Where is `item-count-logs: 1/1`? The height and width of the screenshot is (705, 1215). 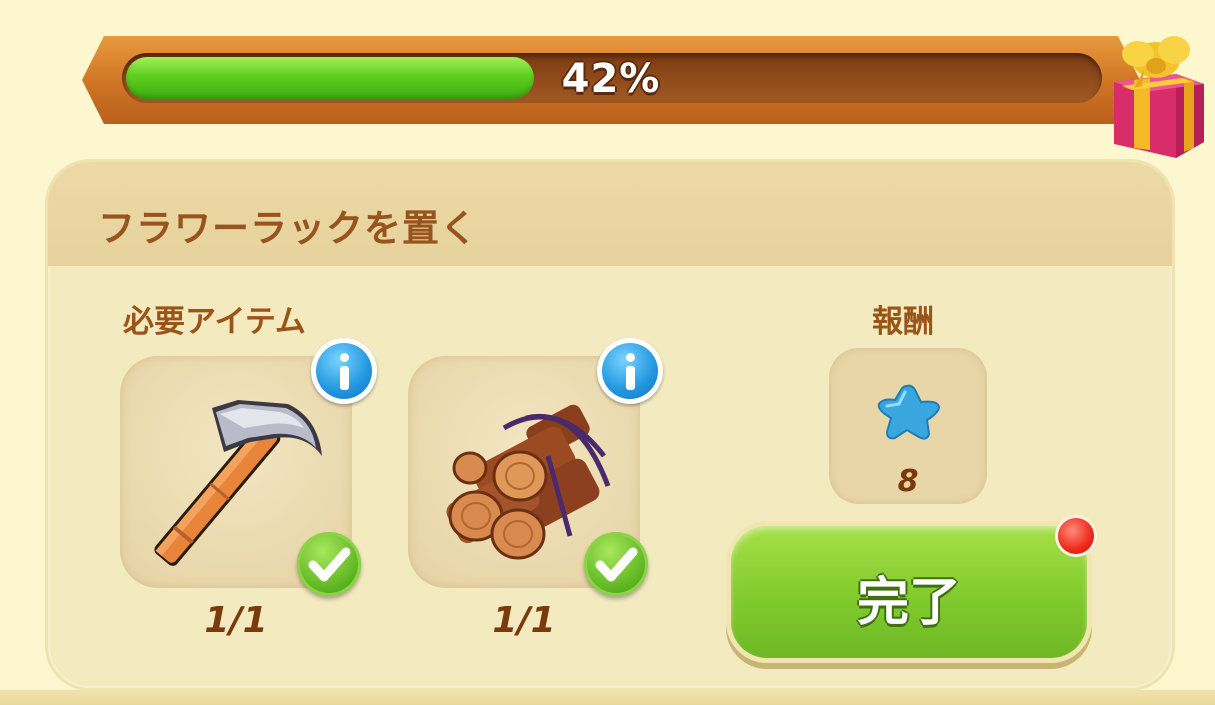 item-count-logs: 1/1 is located at coordinates (524, 620).